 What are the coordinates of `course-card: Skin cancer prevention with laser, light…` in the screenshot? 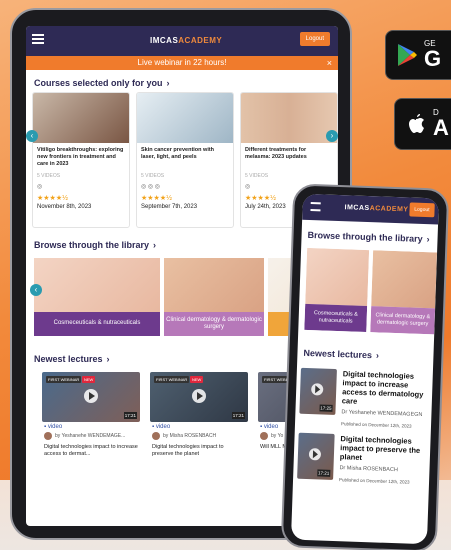 It's located at (185, 160).